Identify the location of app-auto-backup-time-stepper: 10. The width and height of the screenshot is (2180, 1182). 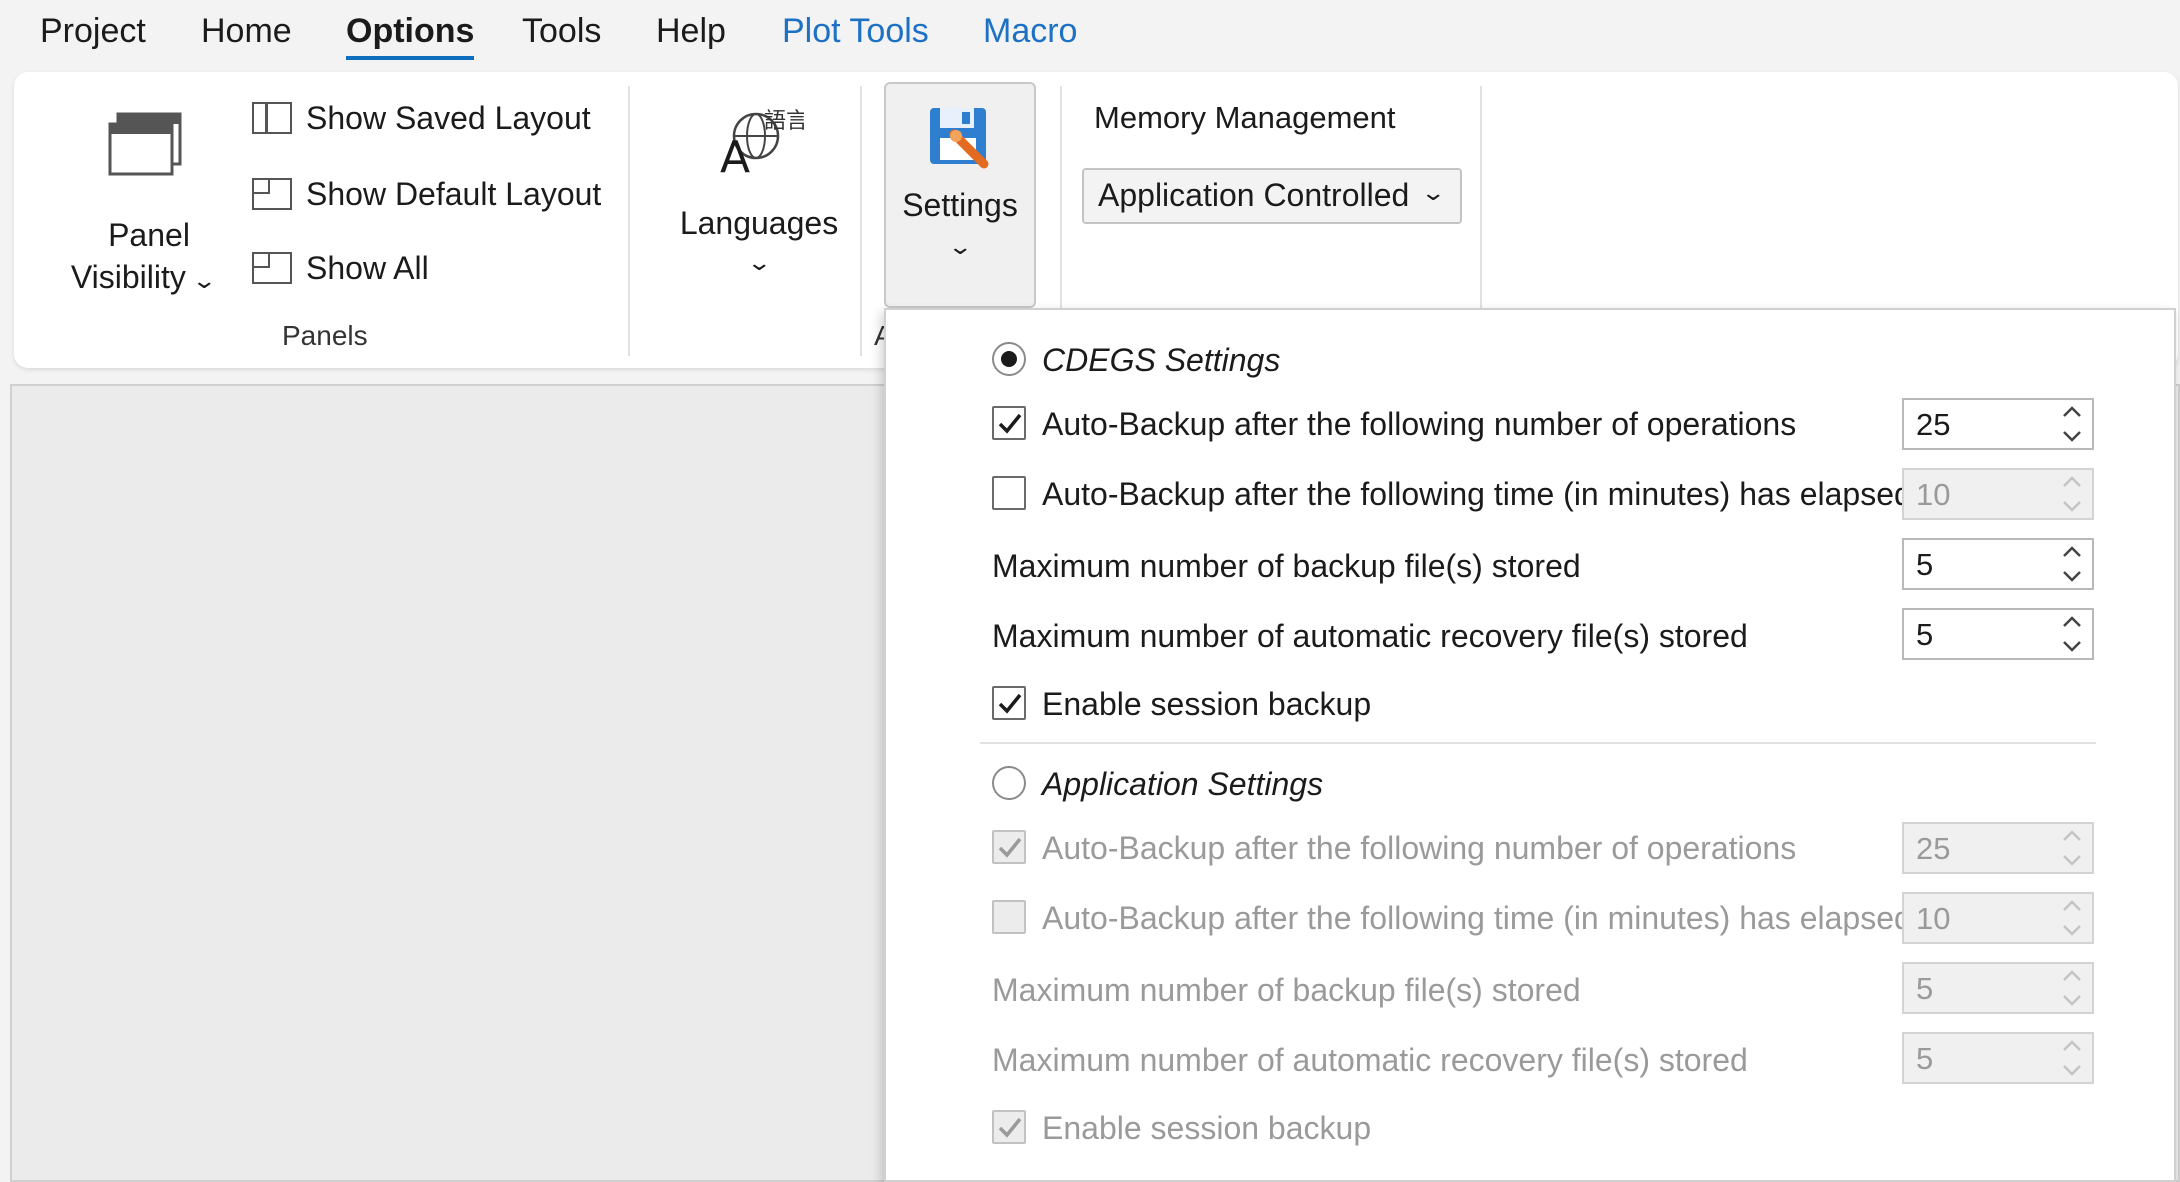
(1998, 918).